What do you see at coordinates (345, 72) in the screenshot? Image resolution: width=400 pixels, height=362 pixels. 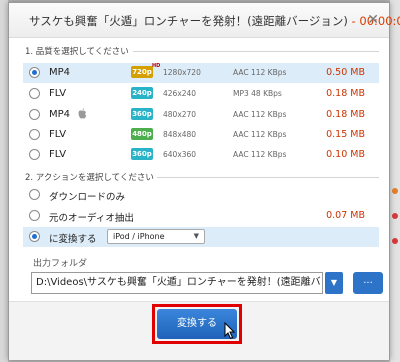 I see `file-size-label: 0.50 MB` at bounding box center [345, 72].